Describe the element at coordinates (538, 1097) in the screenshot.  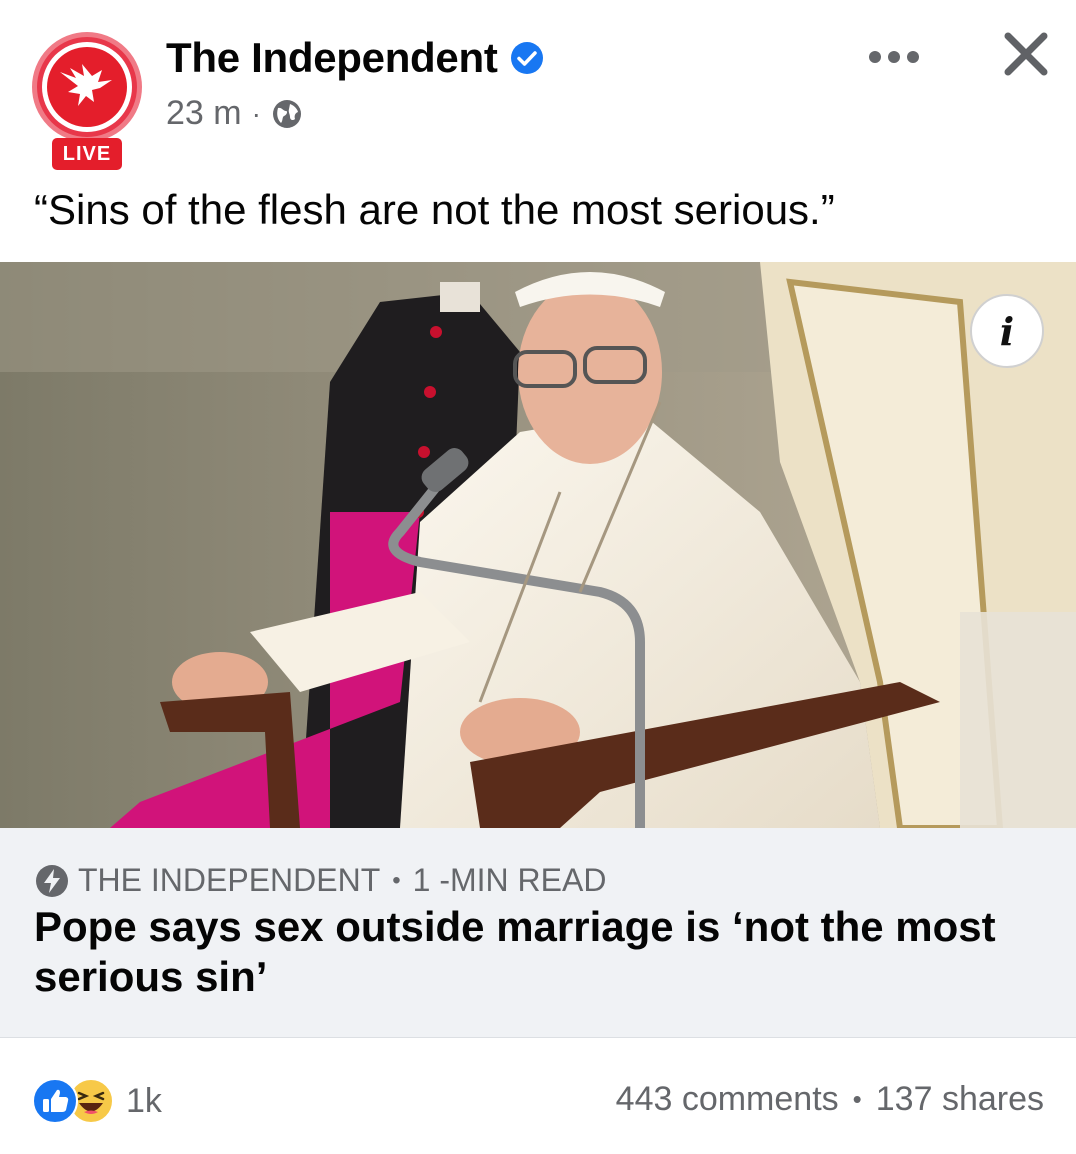
I see `post-footer: 1k 443 comments • 137 shares` at that location.